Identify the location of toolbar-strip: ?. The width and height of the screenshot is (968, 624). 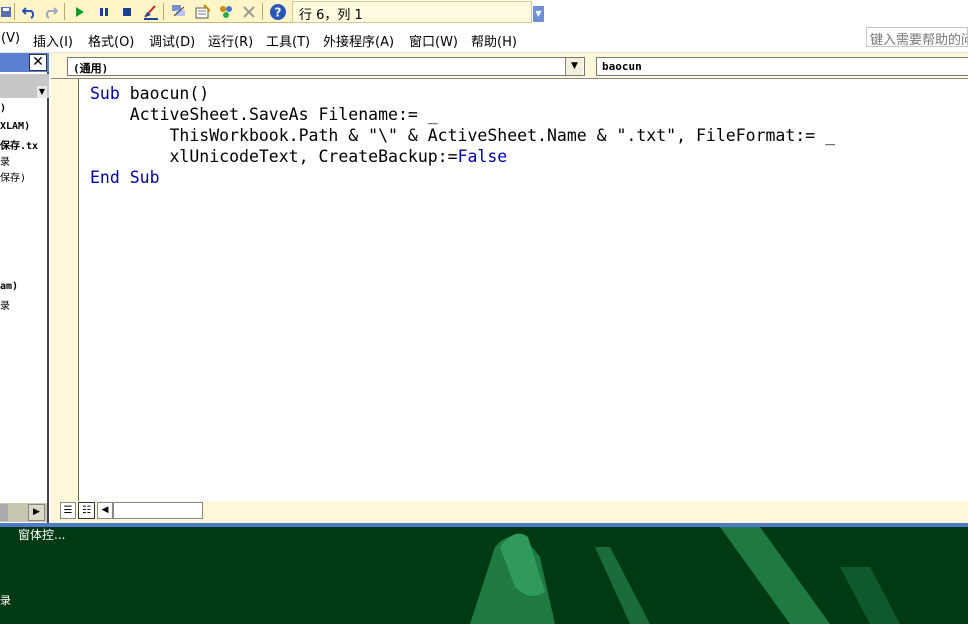
(146, 11).